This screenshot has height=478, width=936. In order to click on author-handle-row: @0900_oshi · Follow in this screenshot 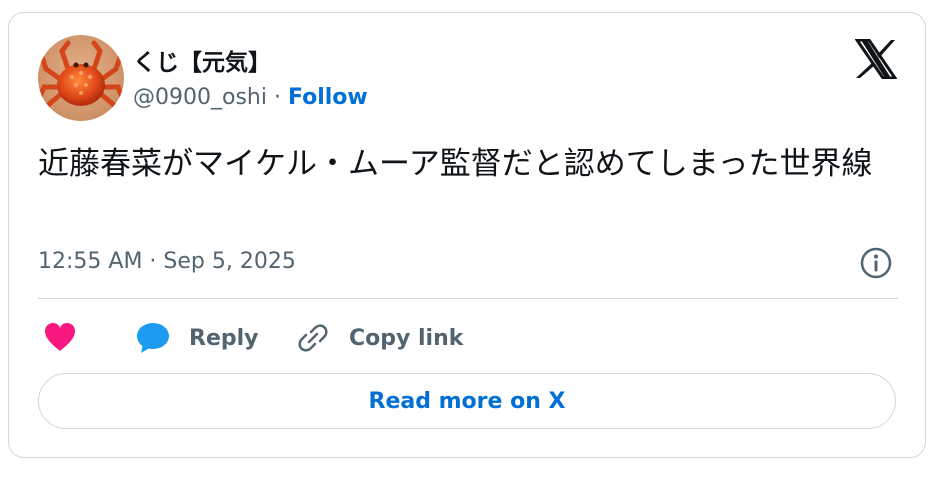, I will do `click(250, 97)`.